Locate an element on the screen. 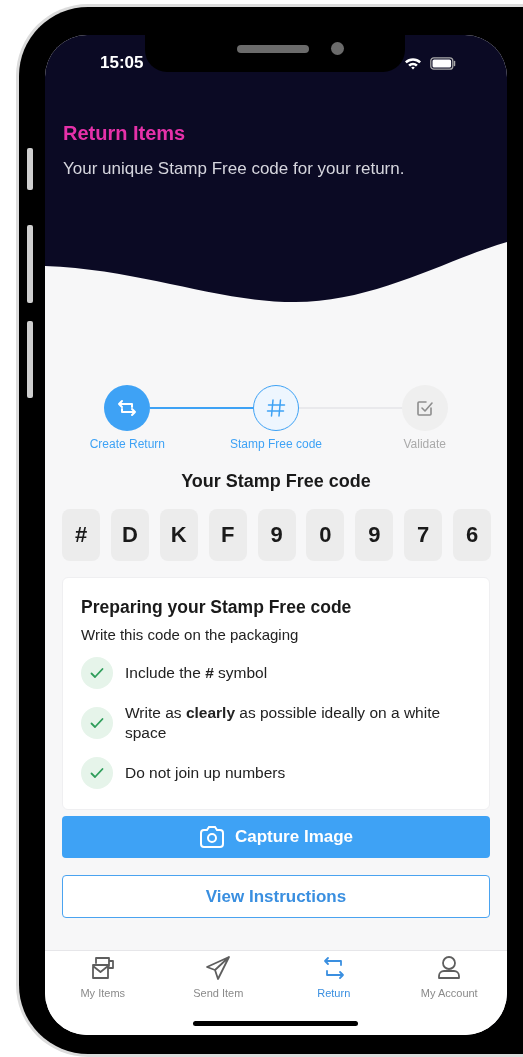 This screenshot has width=523, height=1057. code-character: D is located at coordinates (129, 535).